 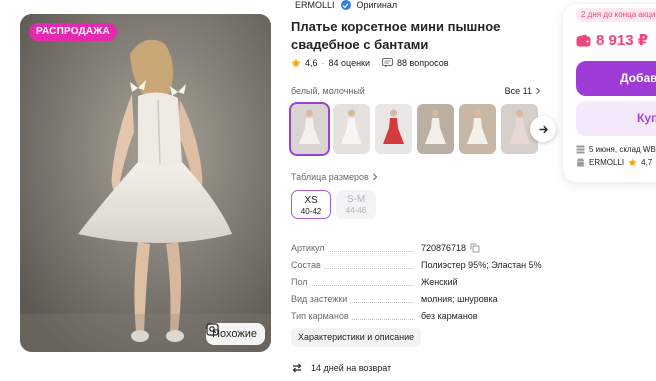 What do you see at coordinates (356, 210) in the screenshot?
I see `size-ru: 44-46` at bounding box center [356, 210].